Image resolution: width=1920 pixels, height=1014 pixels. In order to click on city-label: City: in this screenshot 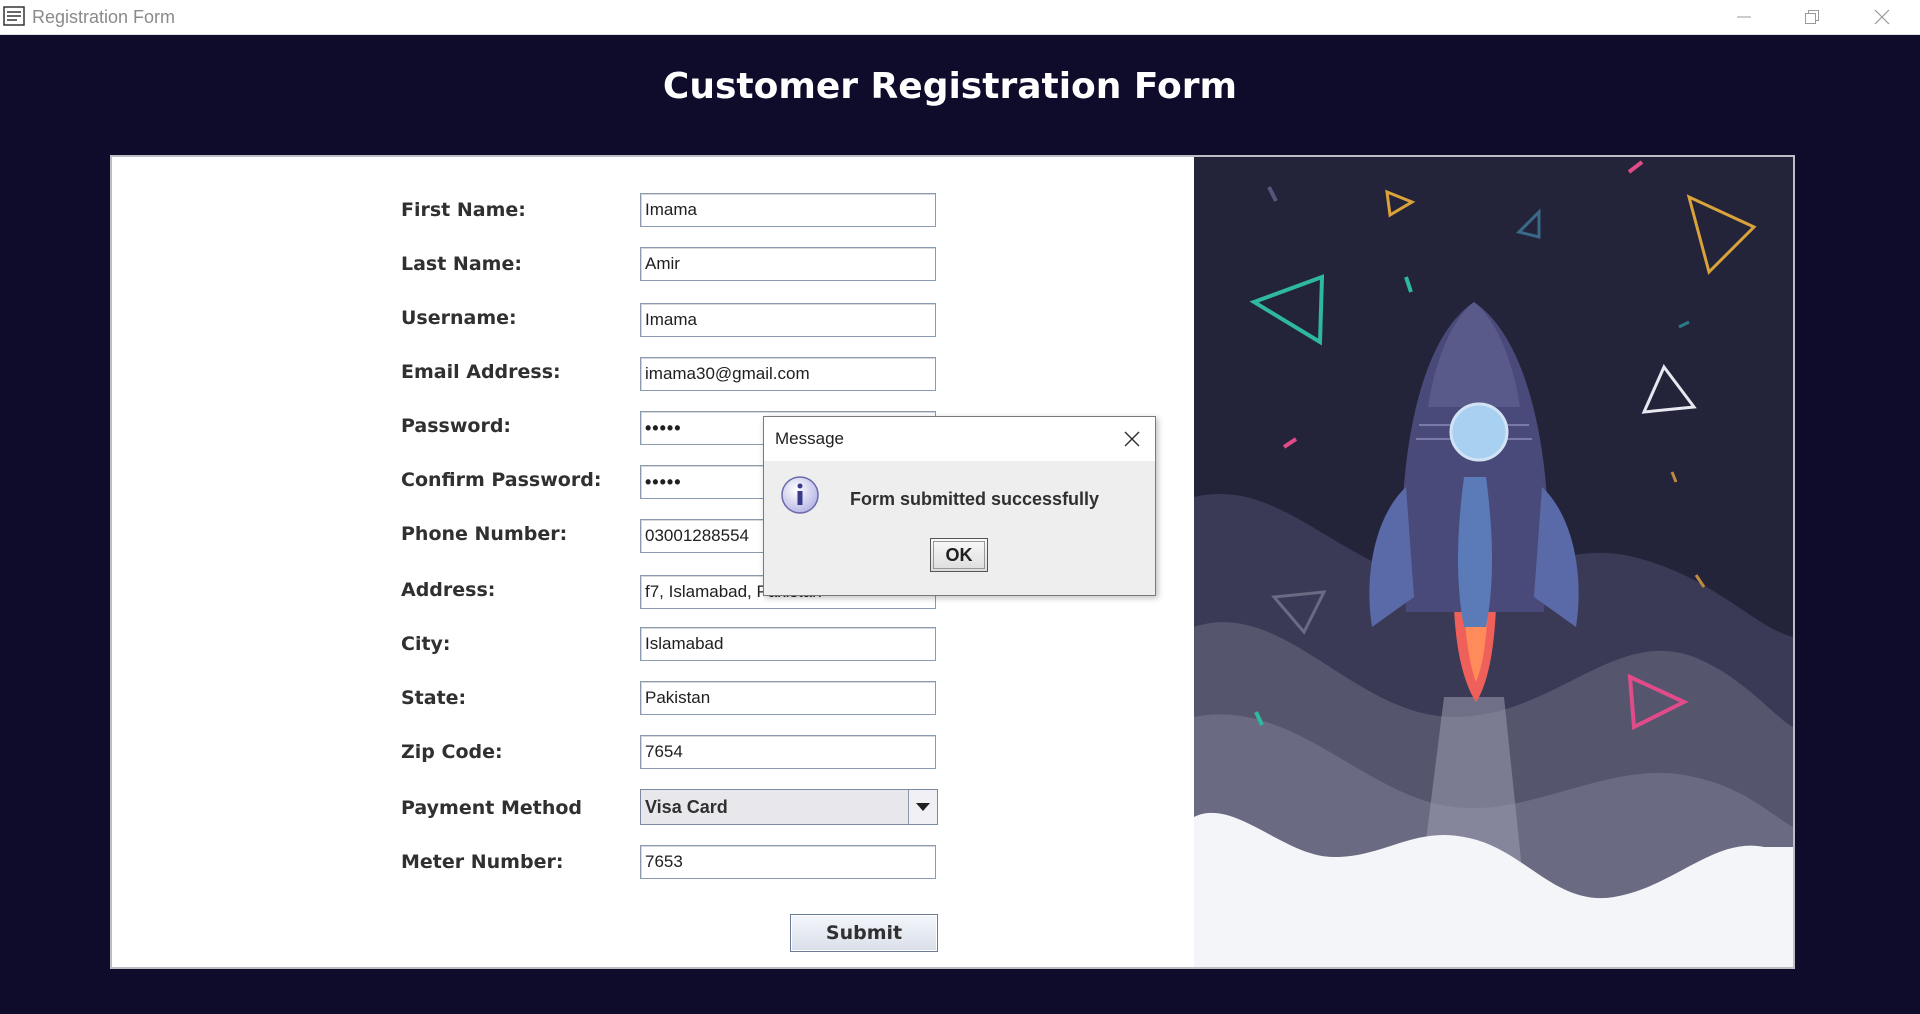, I will do `click(426, 644)`.